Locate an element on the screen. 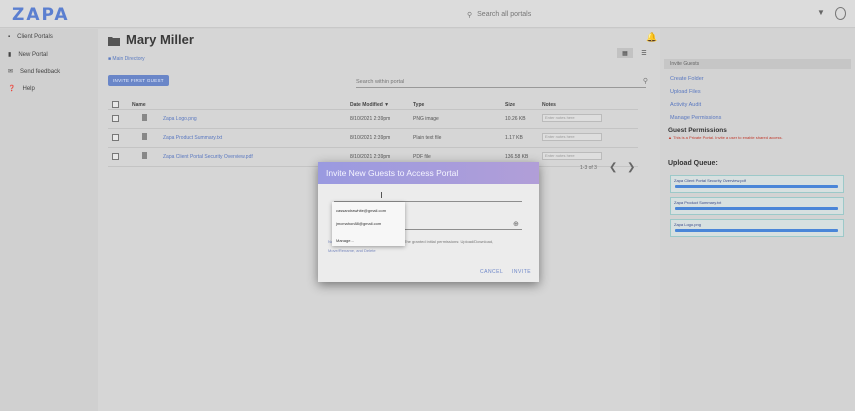  sidebar-item-label: New Portal is located at coordinates (33, 54).